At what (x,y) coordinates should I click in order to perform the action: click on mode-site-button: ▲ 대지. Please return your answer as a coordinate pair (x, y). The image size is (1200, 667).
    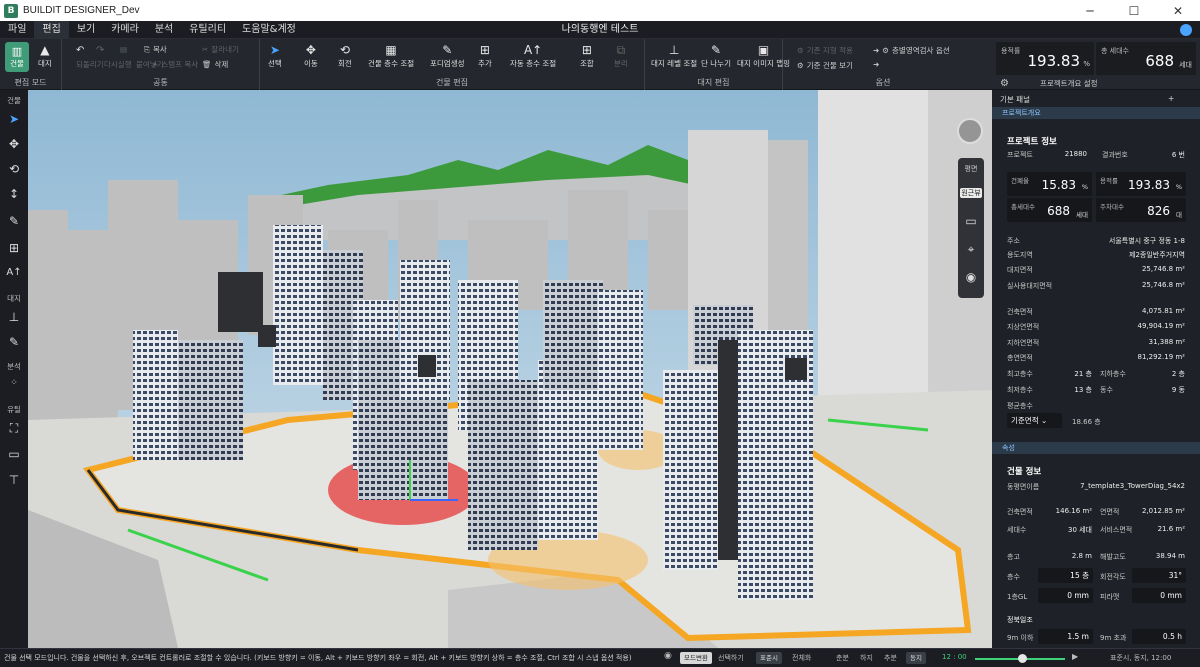
    Looking at the image, I should click on (45, 56).